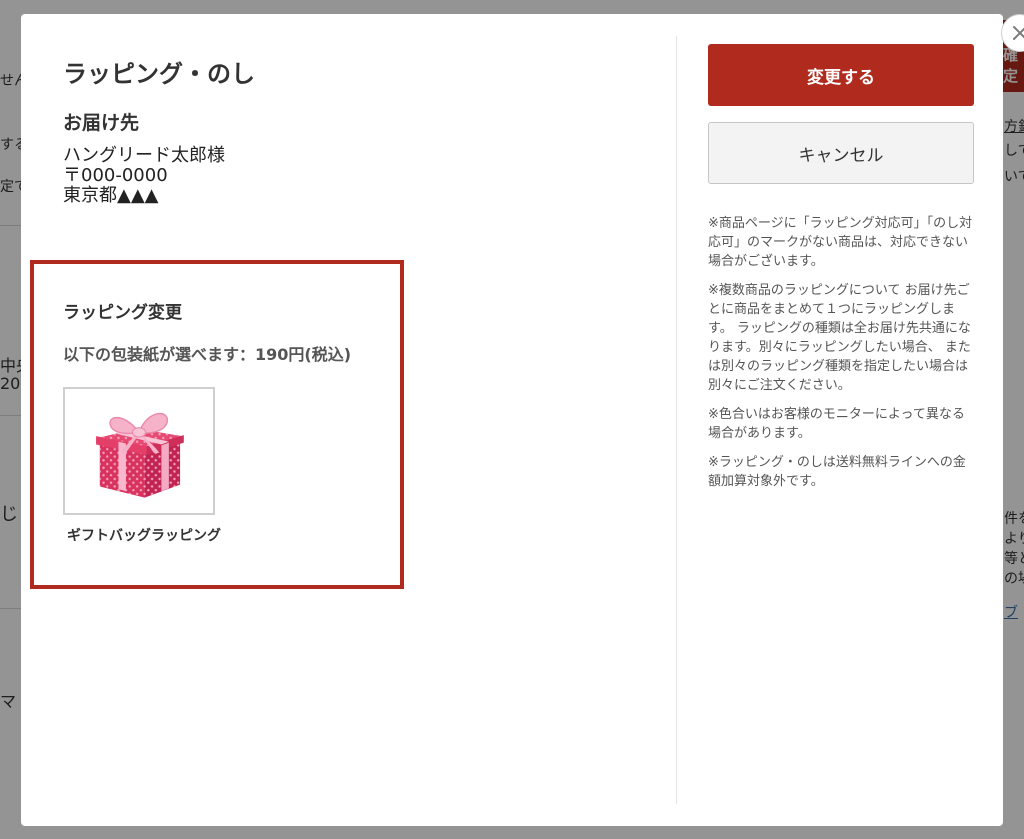 The image size is (1024, 839). I want to click on postal-code: 〒000-0000, so click(115, 175).